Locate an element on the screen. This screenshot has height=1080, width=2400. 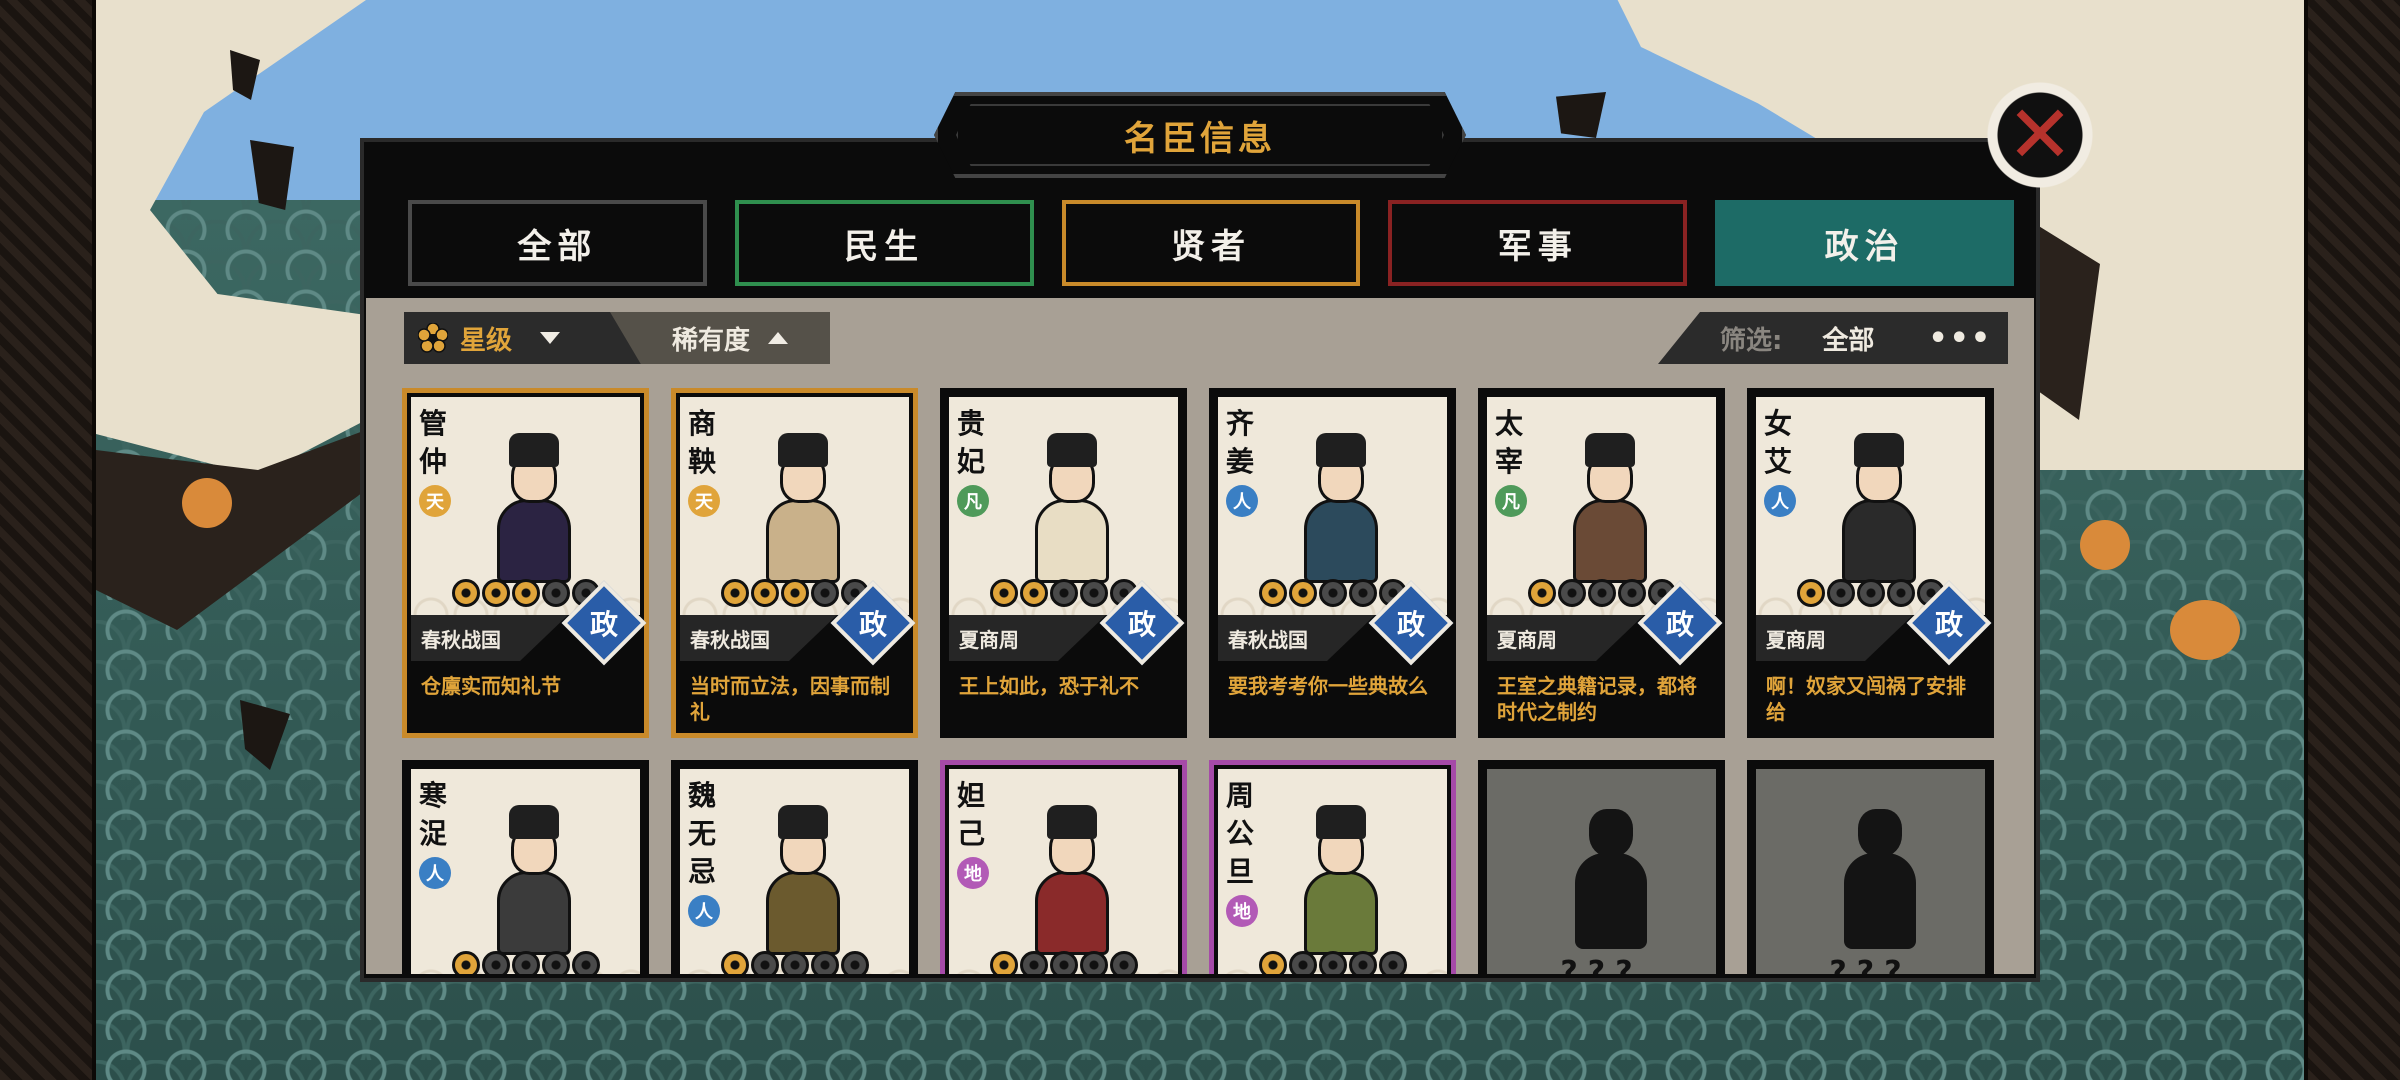
minister-card: 周公旦地 is located at coordinates (1332, 867).